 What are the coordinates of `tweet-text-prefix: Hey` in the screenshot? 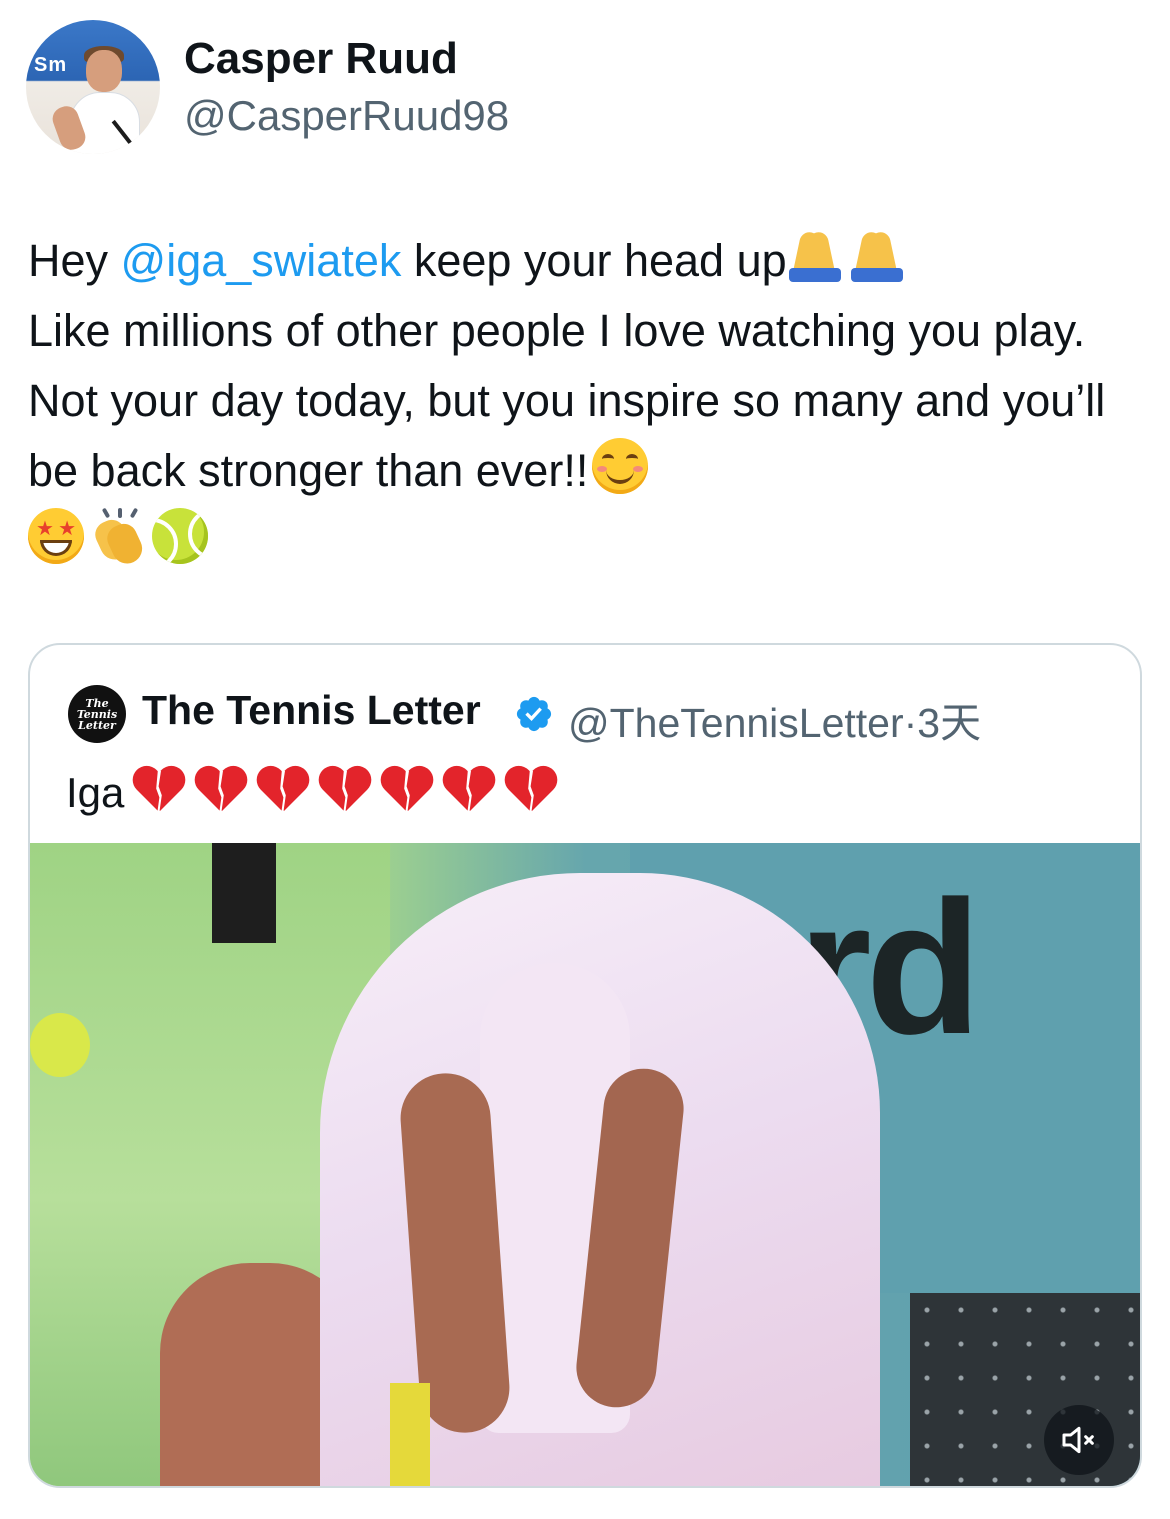 It's located at (74, 260).